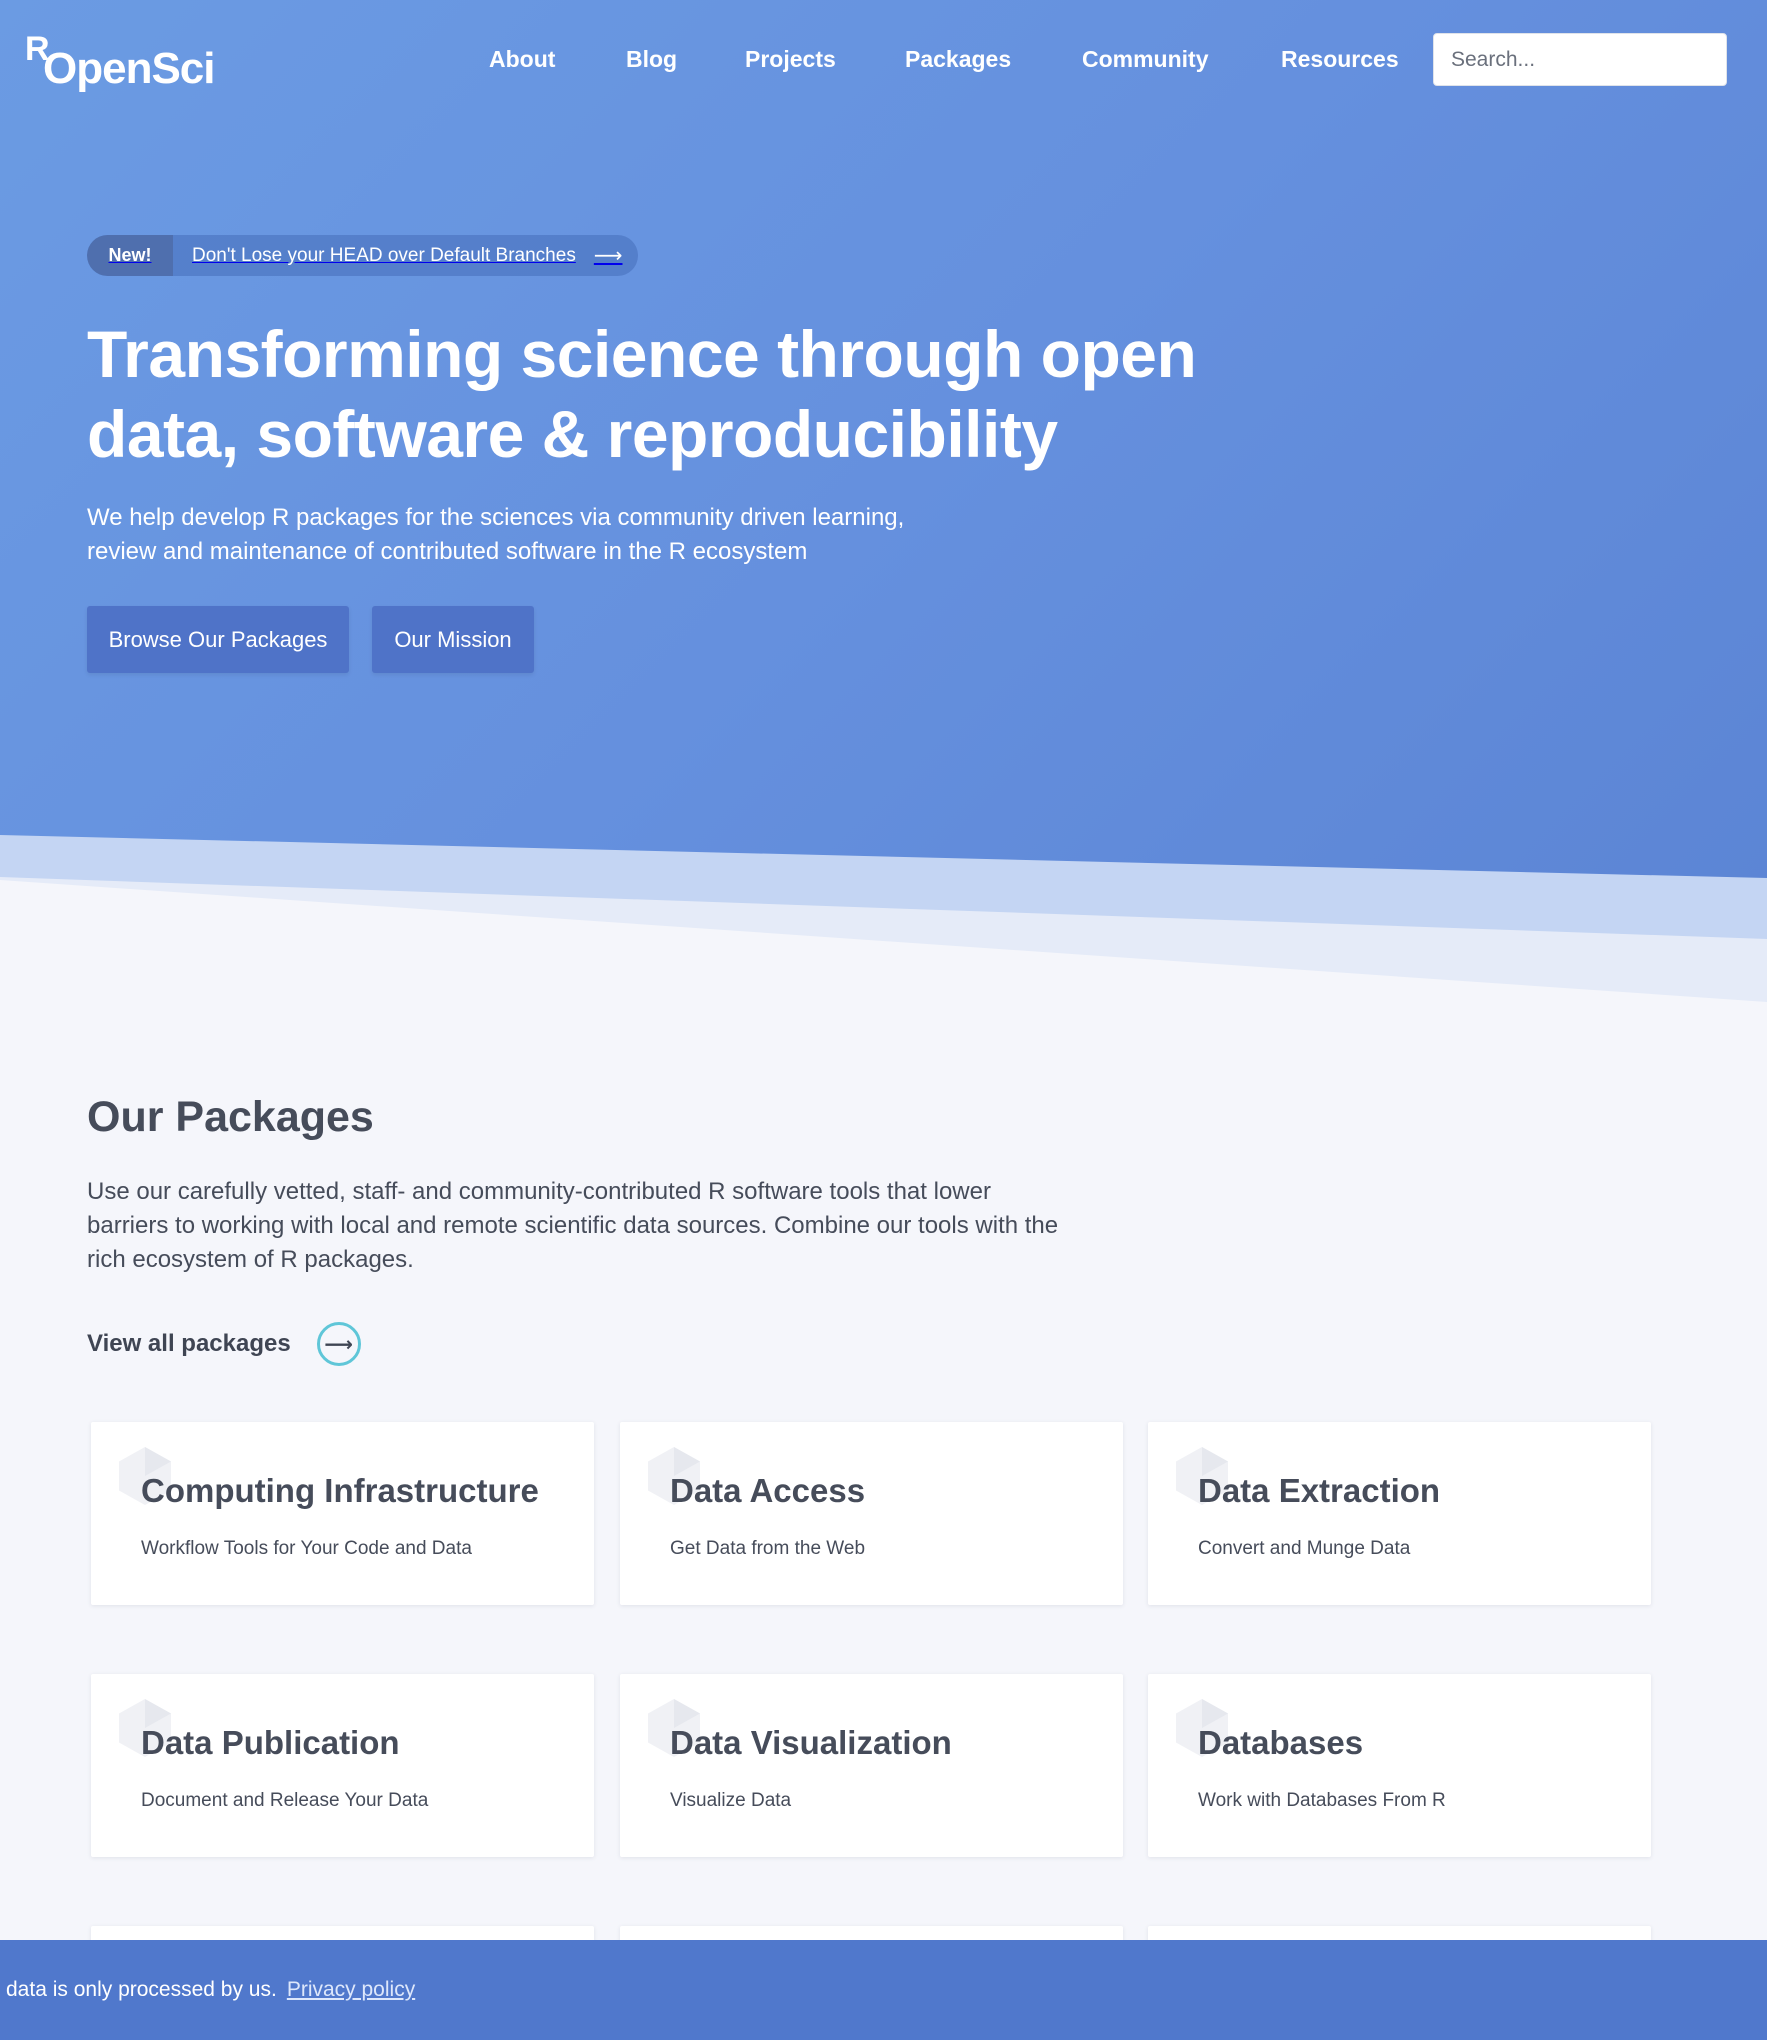 This screenshot has width=1767, height=2040. What do you see at coordinates (129, 68) in the screenshot?
I see `logo-text: OpenSci` at bounding box center [129, 68].